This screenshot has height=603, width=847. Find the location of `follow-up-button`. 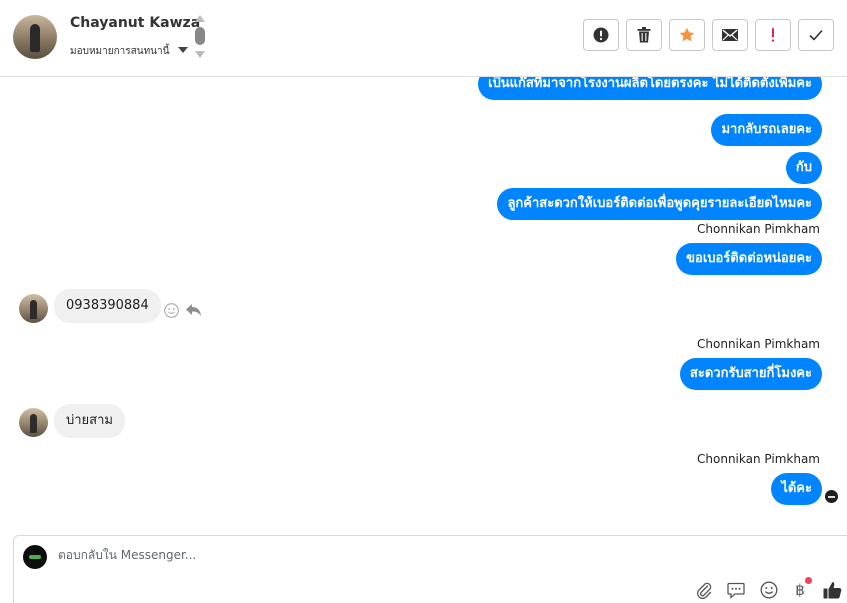

follow-up-button is located at coordinates (773, 35).